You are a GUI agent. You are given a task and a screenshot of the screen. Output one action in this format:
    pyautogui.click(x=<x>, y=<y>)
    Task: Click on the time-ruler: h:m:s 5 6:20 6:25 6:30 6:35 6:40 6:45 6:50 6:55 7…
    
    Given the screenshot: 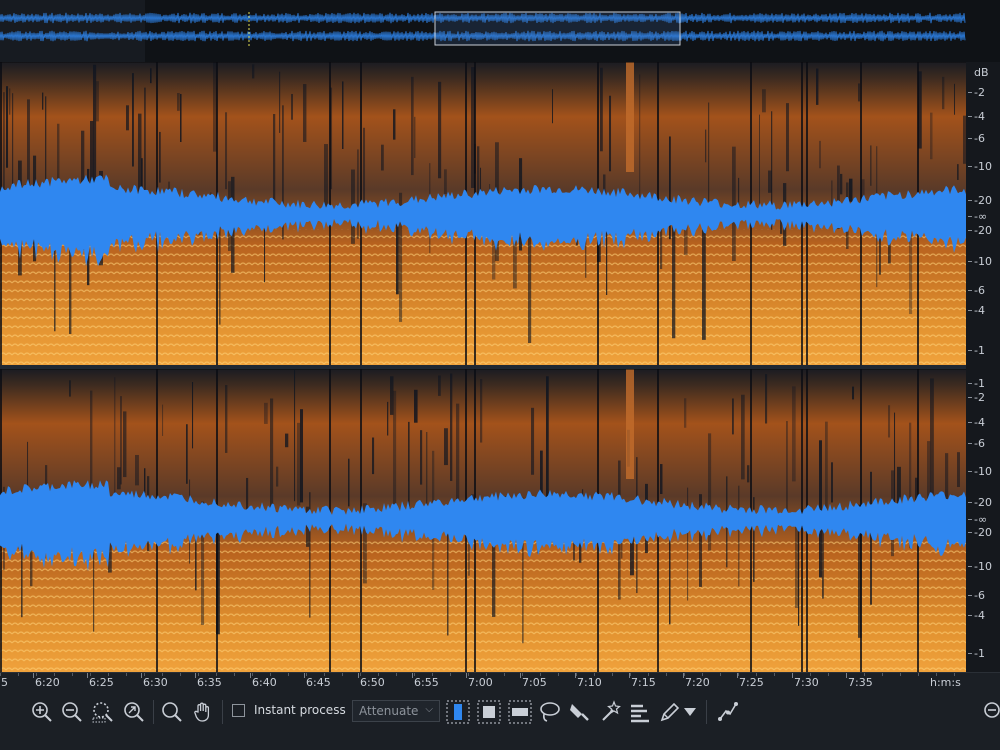 What is the action you would take?
    pyautogui.click(x=500, y=682)
    